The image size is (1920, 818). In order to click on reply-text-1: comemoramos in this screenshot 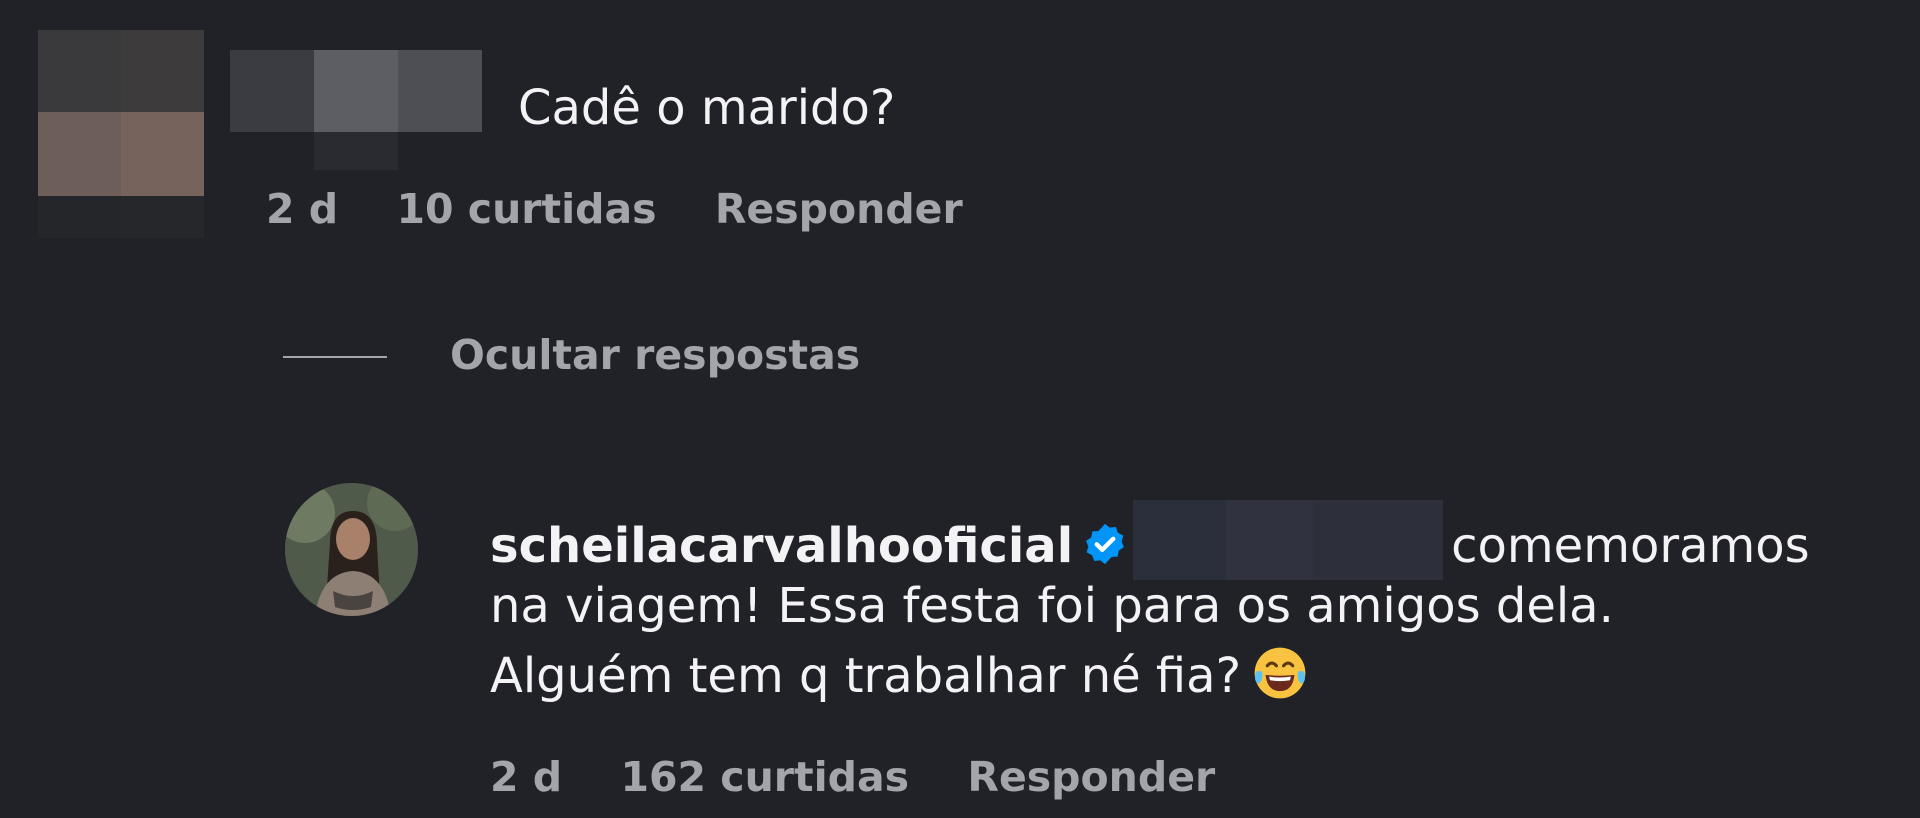, I will do `click(1630, 546)`.